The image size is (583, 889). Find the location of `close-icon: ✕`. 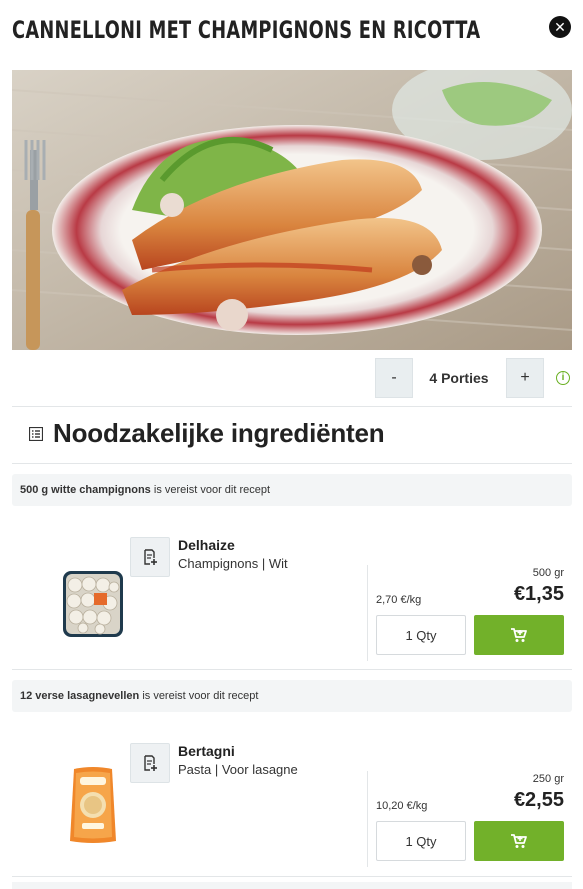

close-icon: ✕ is located at coordinates (560, 26).